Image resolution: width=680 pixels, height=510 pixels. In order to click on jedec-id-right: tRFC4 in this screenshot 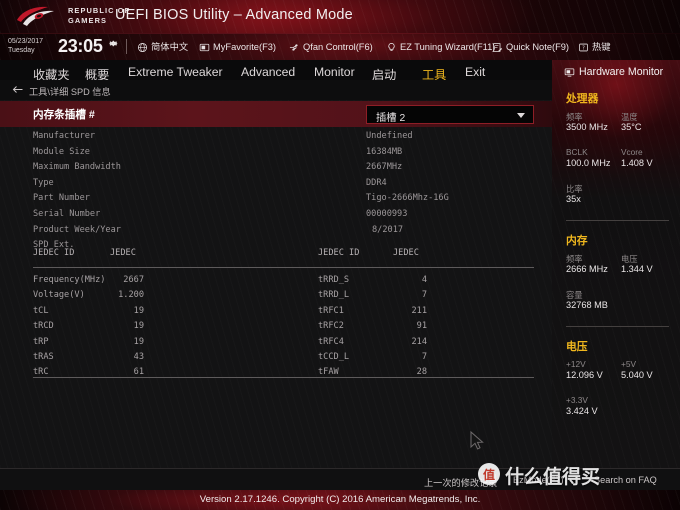, I will do `click(331, 341)`.